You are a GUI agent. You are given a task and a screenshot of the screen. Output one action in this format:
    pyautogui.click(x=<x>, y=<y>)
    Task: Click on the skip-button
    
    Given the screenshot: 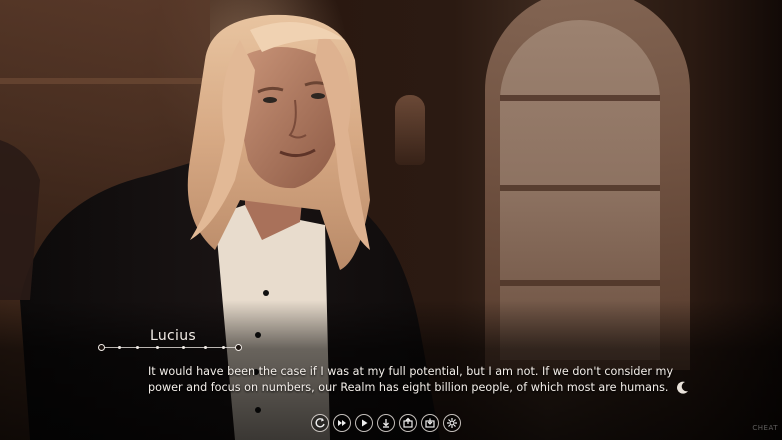 What is the action you would take?
    pyautogui.click(x=342, y=423)
    